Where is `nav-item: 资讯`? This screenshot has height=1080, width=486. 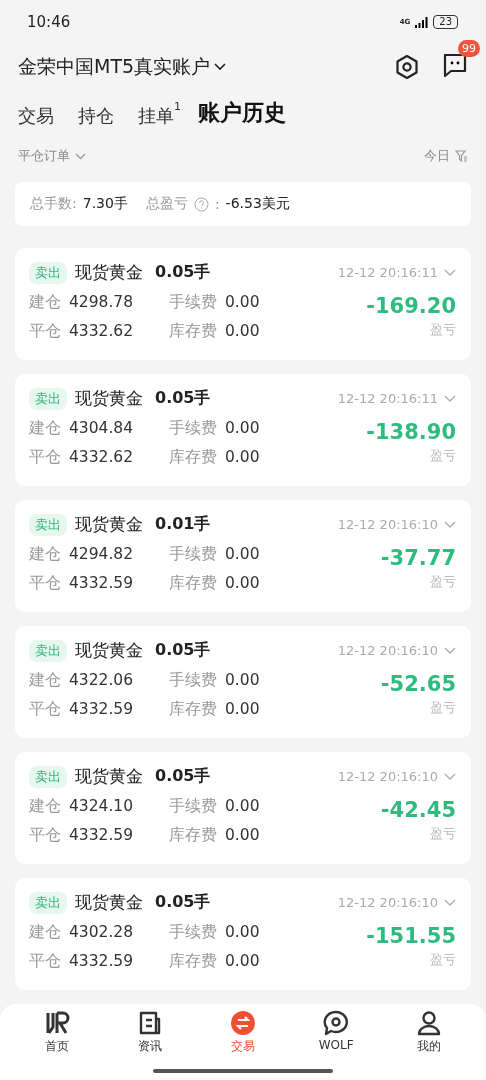 nav-item: 资讯 is located at coordinates (149, 1032).